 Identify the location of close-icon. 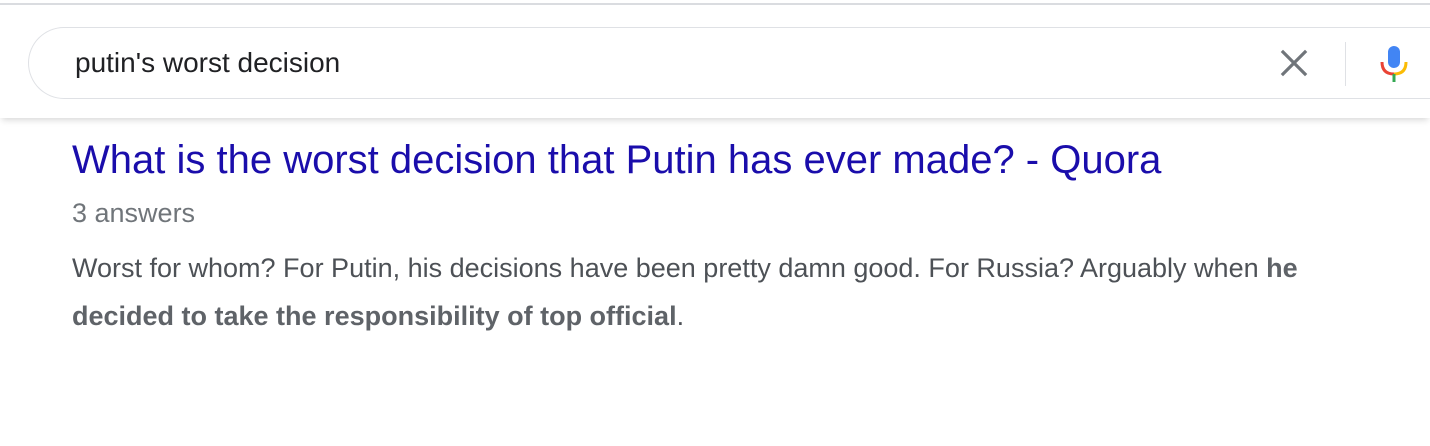
(1294, 63).